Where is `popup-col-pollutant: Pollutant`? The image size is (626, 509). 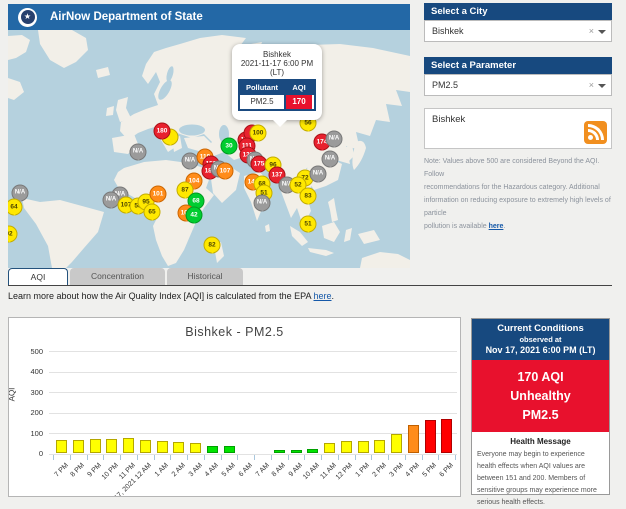 popup-col-pollutant: Pollutant is located at coordinates (262, 87).